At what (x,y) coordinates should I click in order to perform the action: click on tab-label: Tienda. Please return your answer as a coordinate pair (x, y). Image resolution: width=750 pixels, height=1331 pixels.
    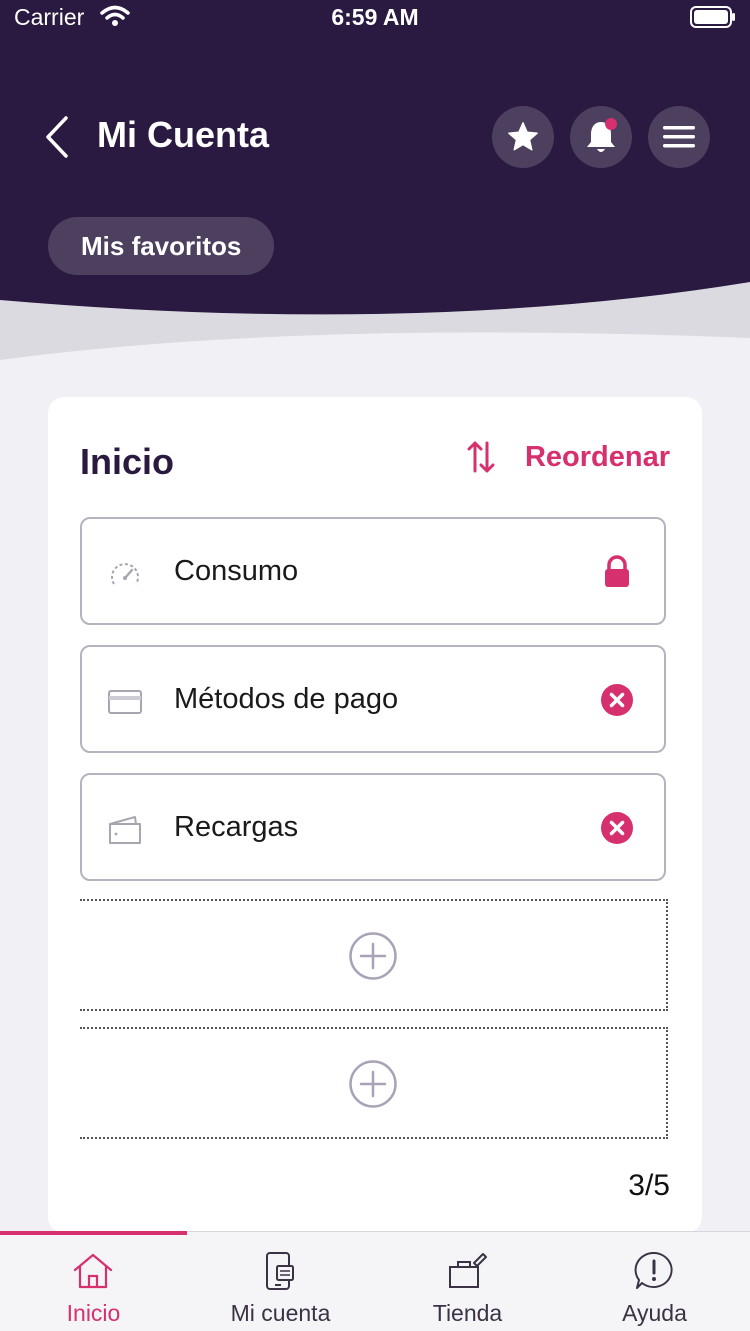
    Looking at the image, I should click on (467, 1313).